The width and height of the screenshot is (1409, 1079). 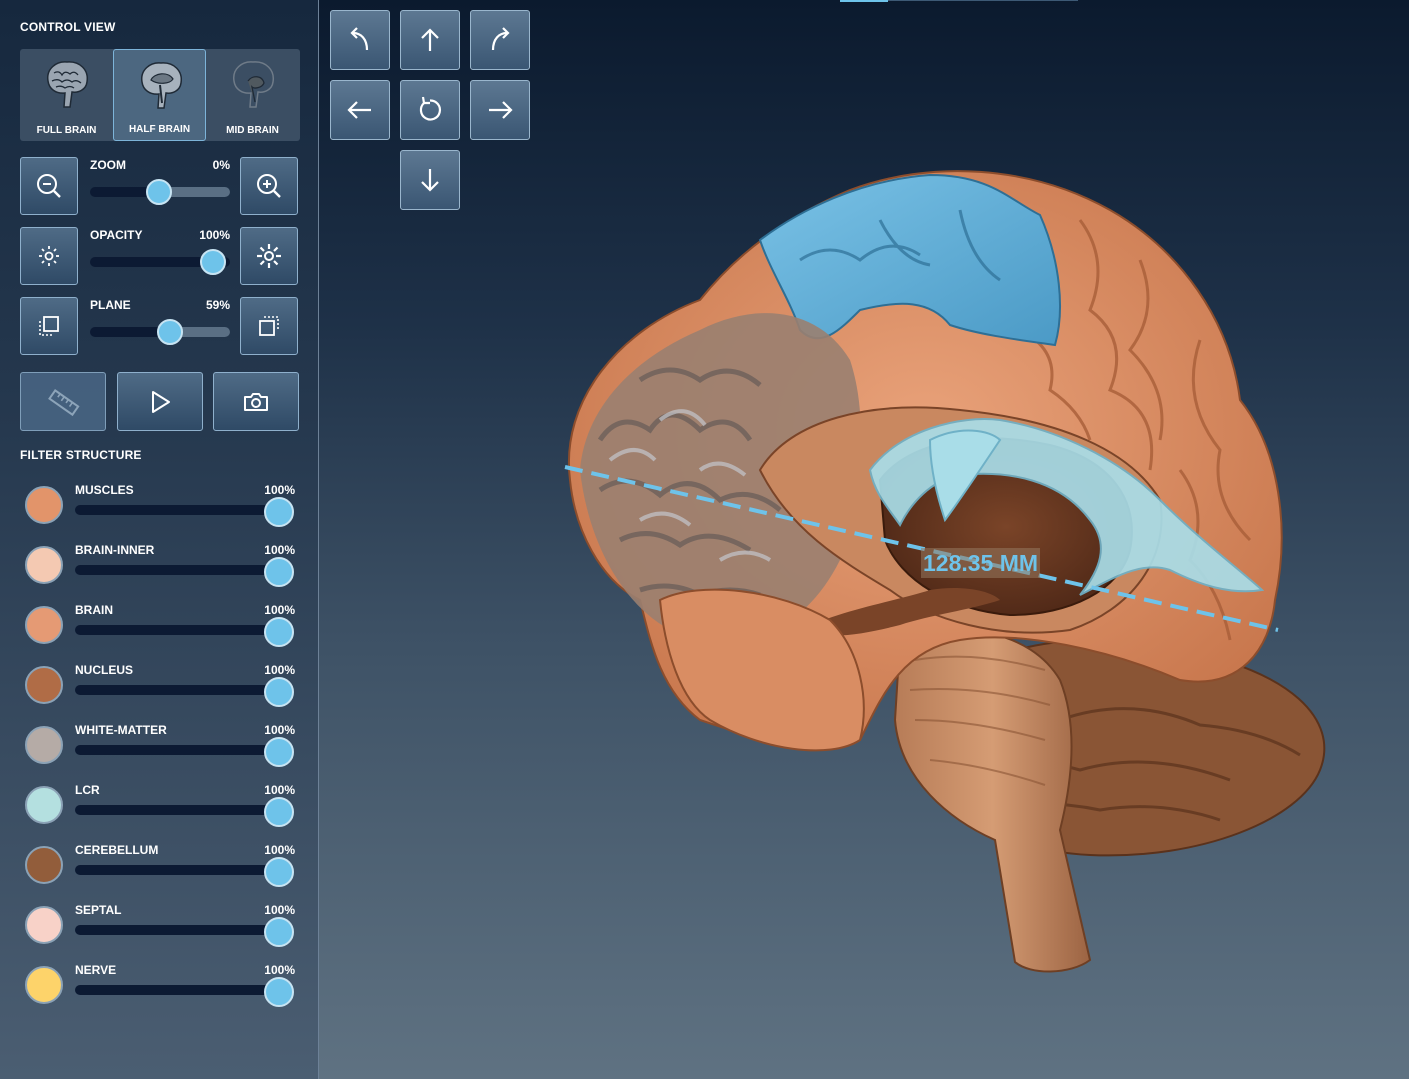 What do you see at coordinates (94, 610) in the screenshot?
I see `filter-label-brain: BRAIN` at bounding box center [94, 610].